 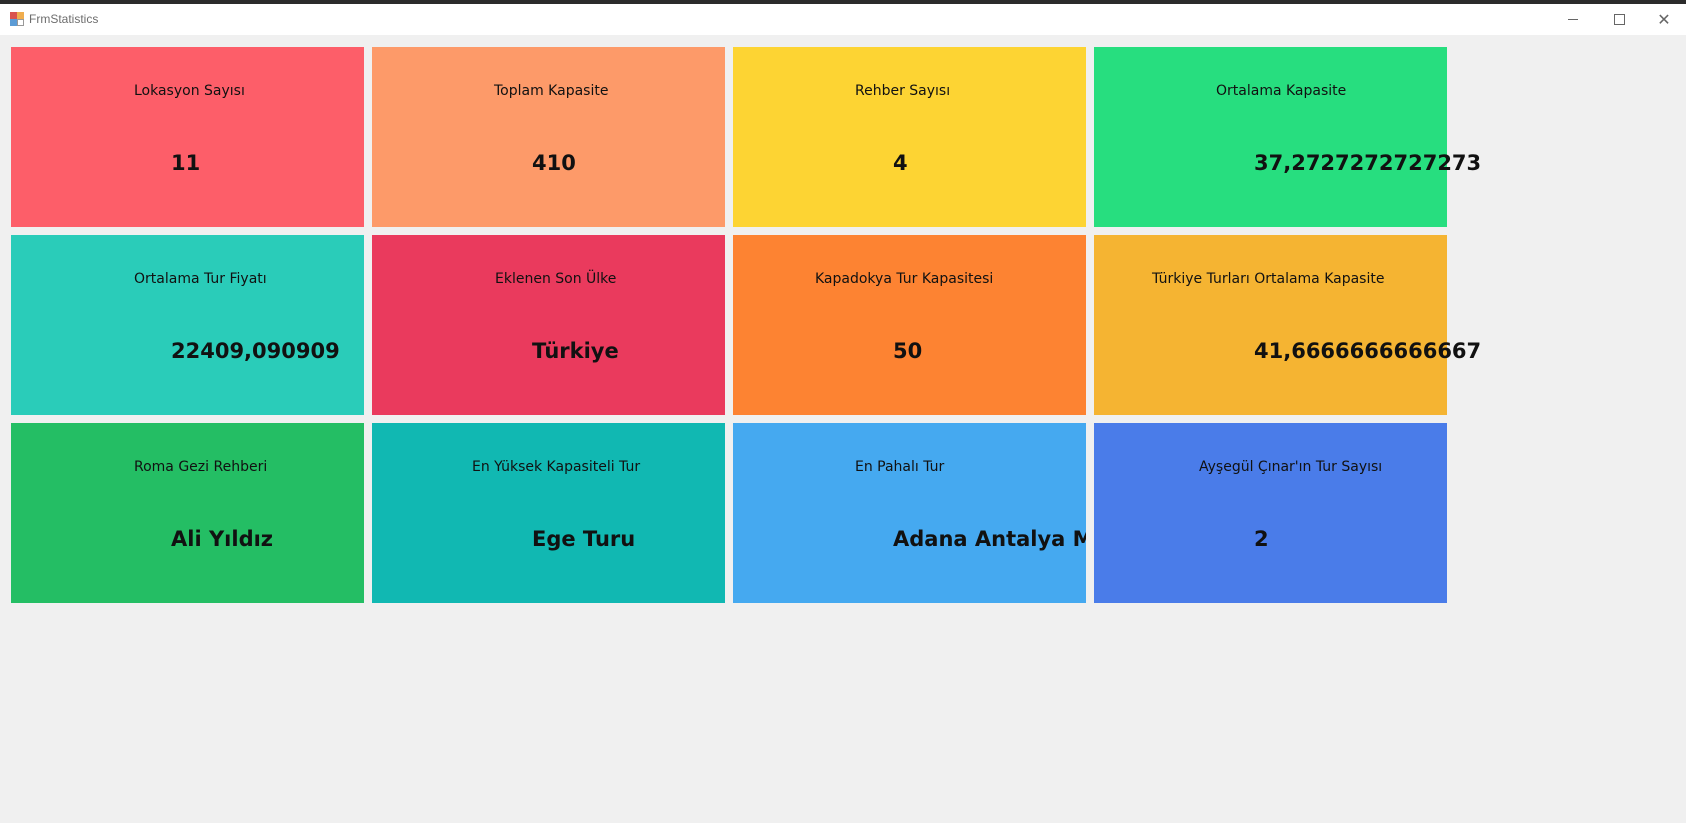 What do you see at coordinates (1368, 351) in the screenshot?
I see `tile-value: 41,6666666666667` at bounding box center [1368, 351].